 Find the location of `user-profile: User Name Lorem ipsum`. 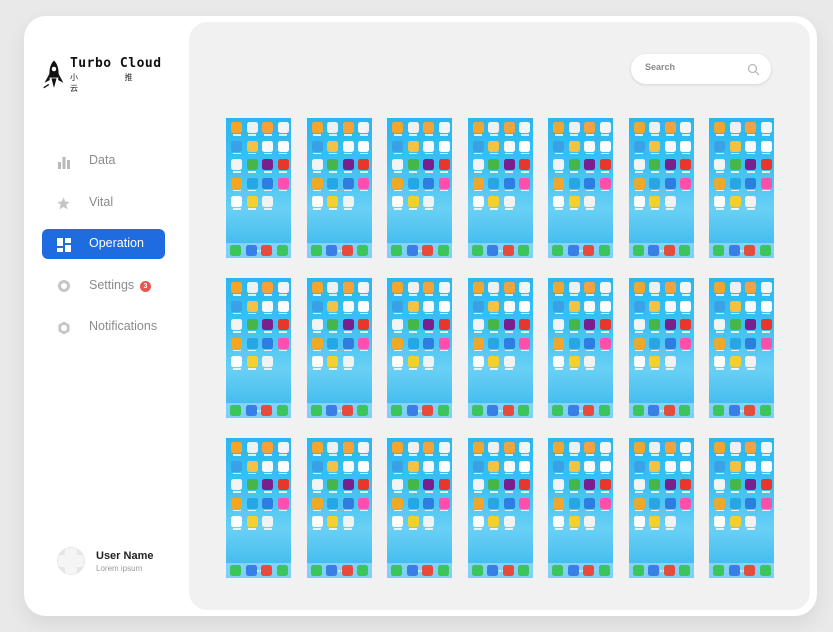

user-profile: User Name Lorem ipsum is located at coordinates (104, 561).